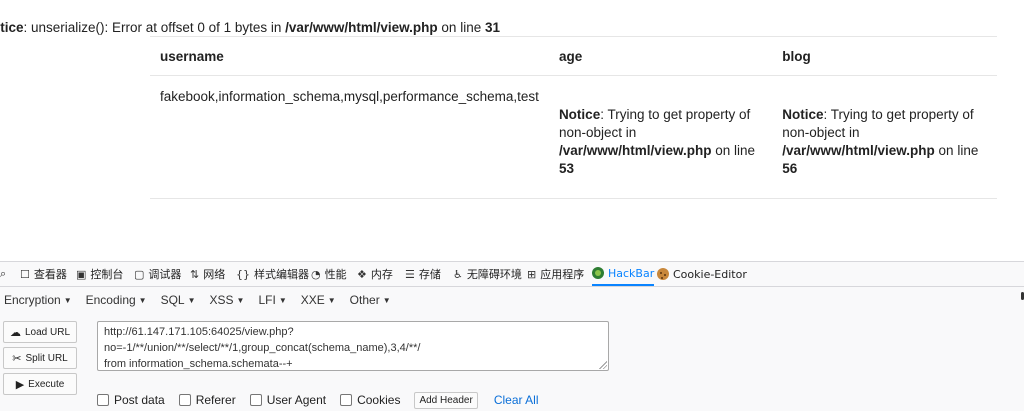 The image size is (1024, 411). I want to click on table-header-row: username age blog, so click(573, 56).